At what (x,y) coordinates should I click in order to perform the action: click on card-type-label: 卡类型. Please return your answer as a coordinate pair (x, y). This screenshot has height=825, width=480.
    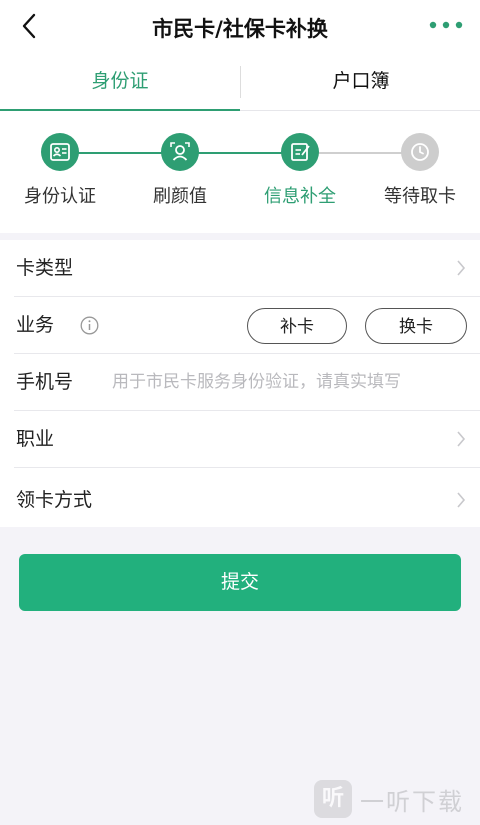
    Looking at the image, I should click on (45, 268).